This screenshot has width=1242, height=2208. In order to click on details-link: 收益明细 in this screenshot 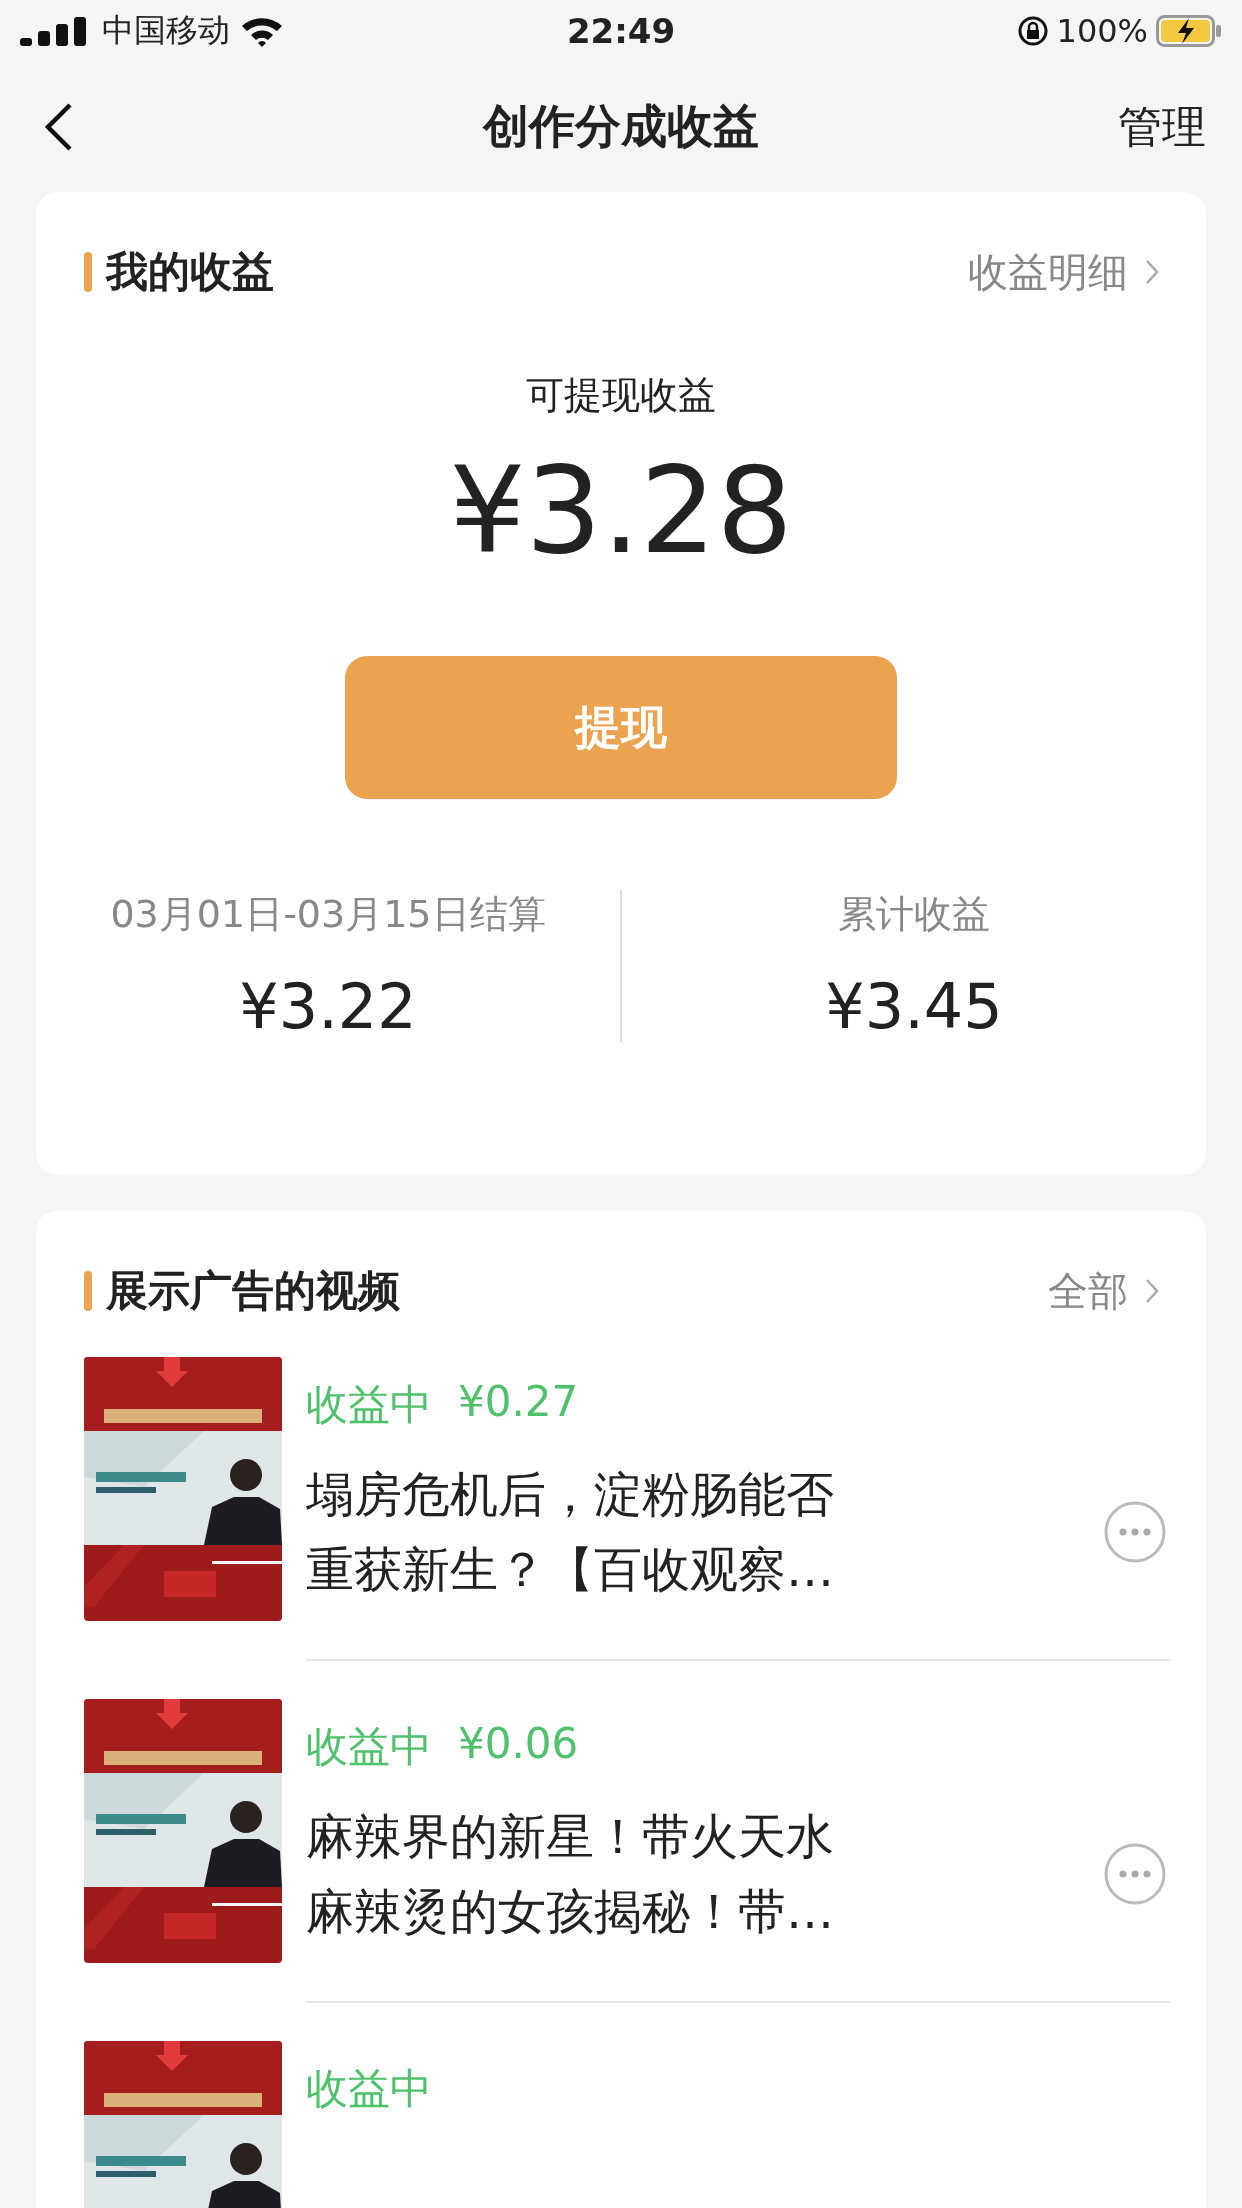, I will do `click(1064, 272)`.